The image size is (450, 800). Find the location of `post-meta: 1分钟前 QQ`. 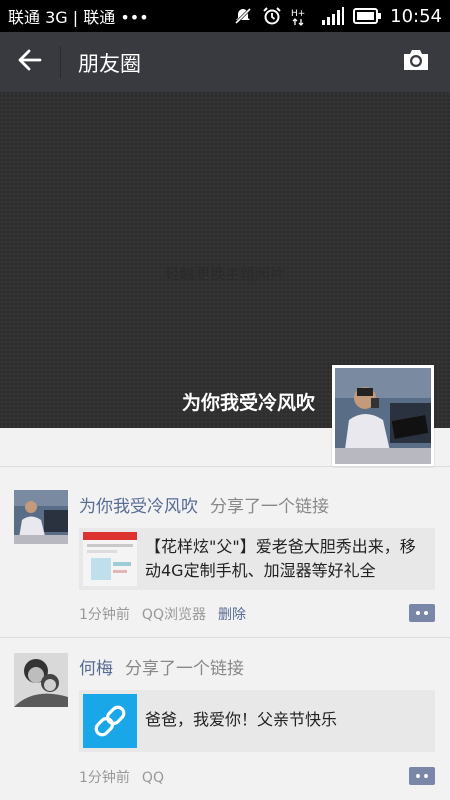

post-meta: 1分钟前 QQ is located at coordinates (127, 777).